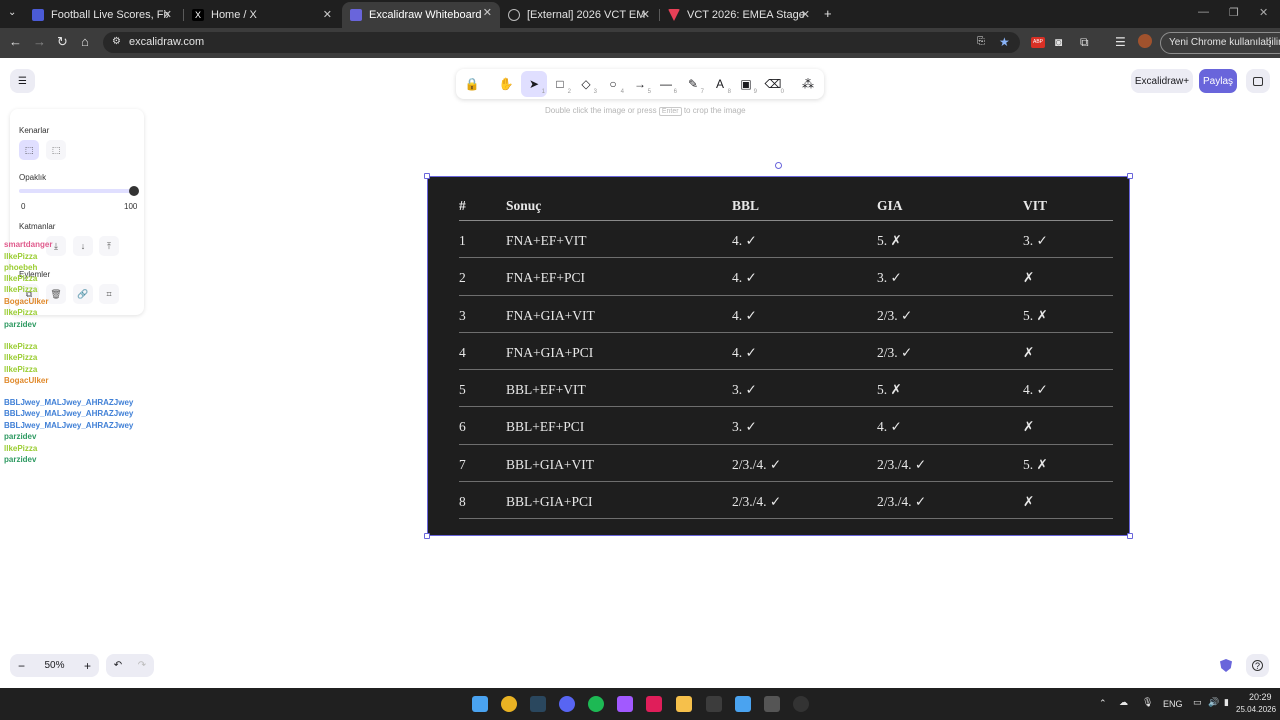  What do you see at coordinates (56, 150) in the screenshot?
I see `round-edges-button: ⬚` at bounding box center [56, 150].